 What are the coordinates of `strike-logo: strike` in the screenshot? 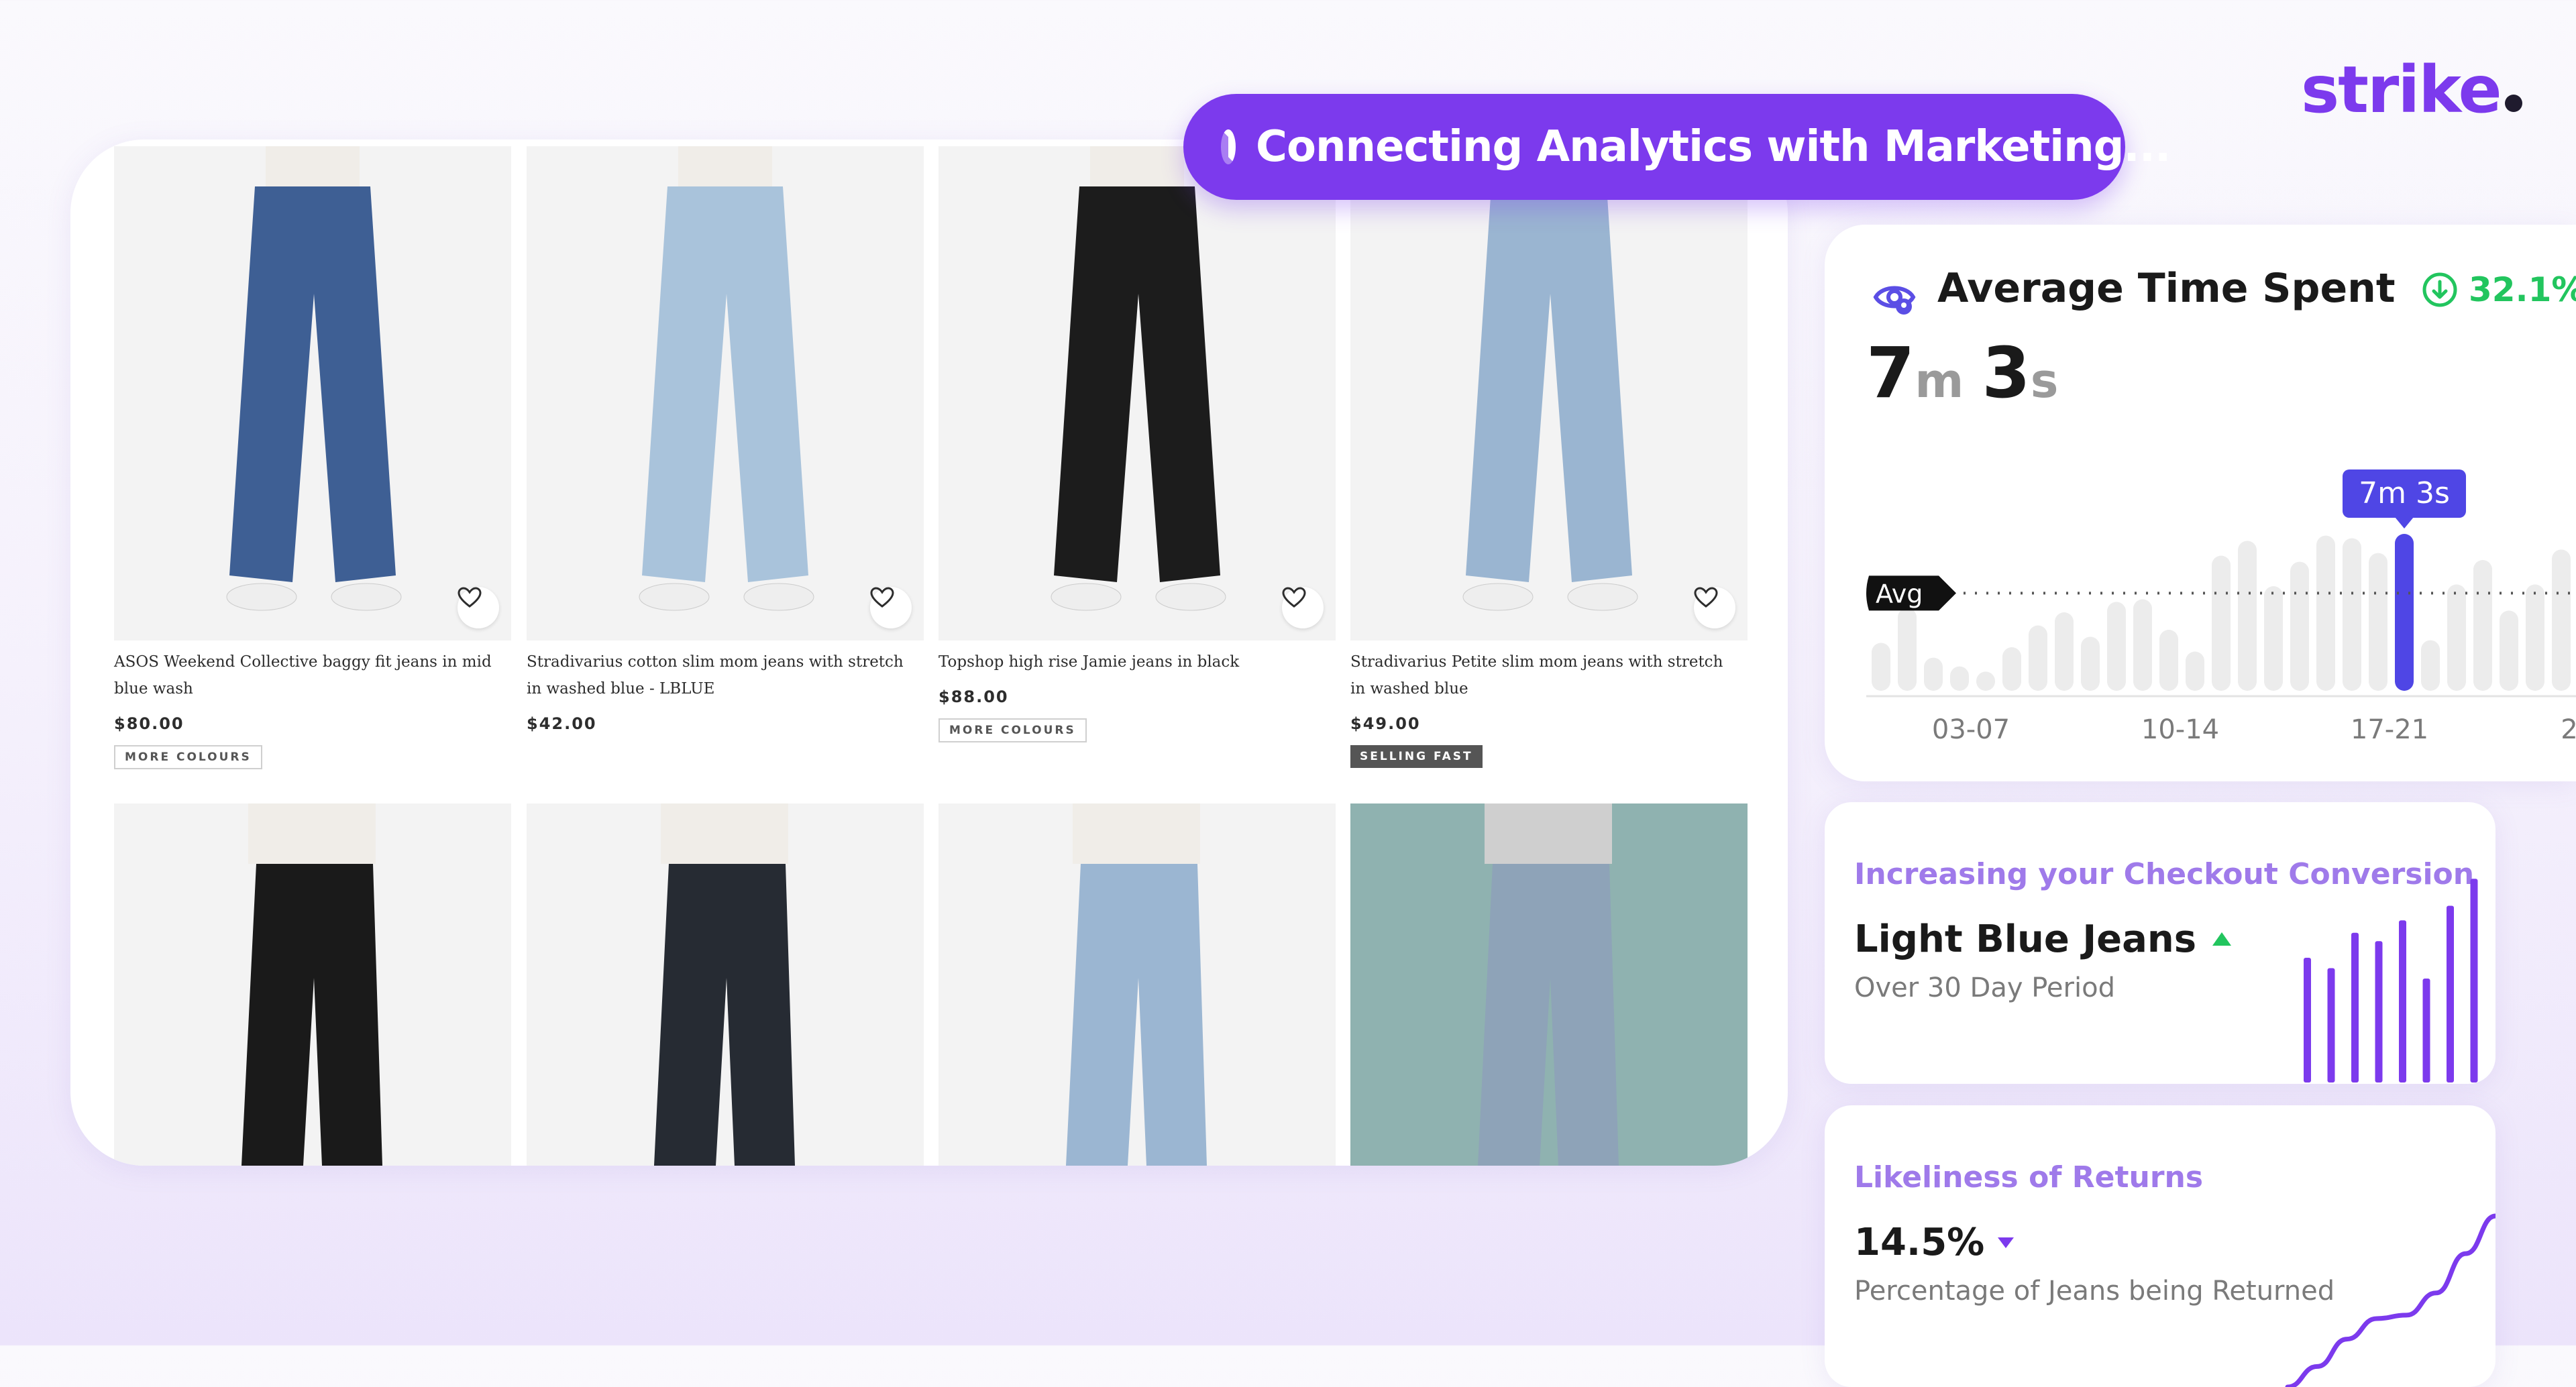 It's located at (2411, 89).